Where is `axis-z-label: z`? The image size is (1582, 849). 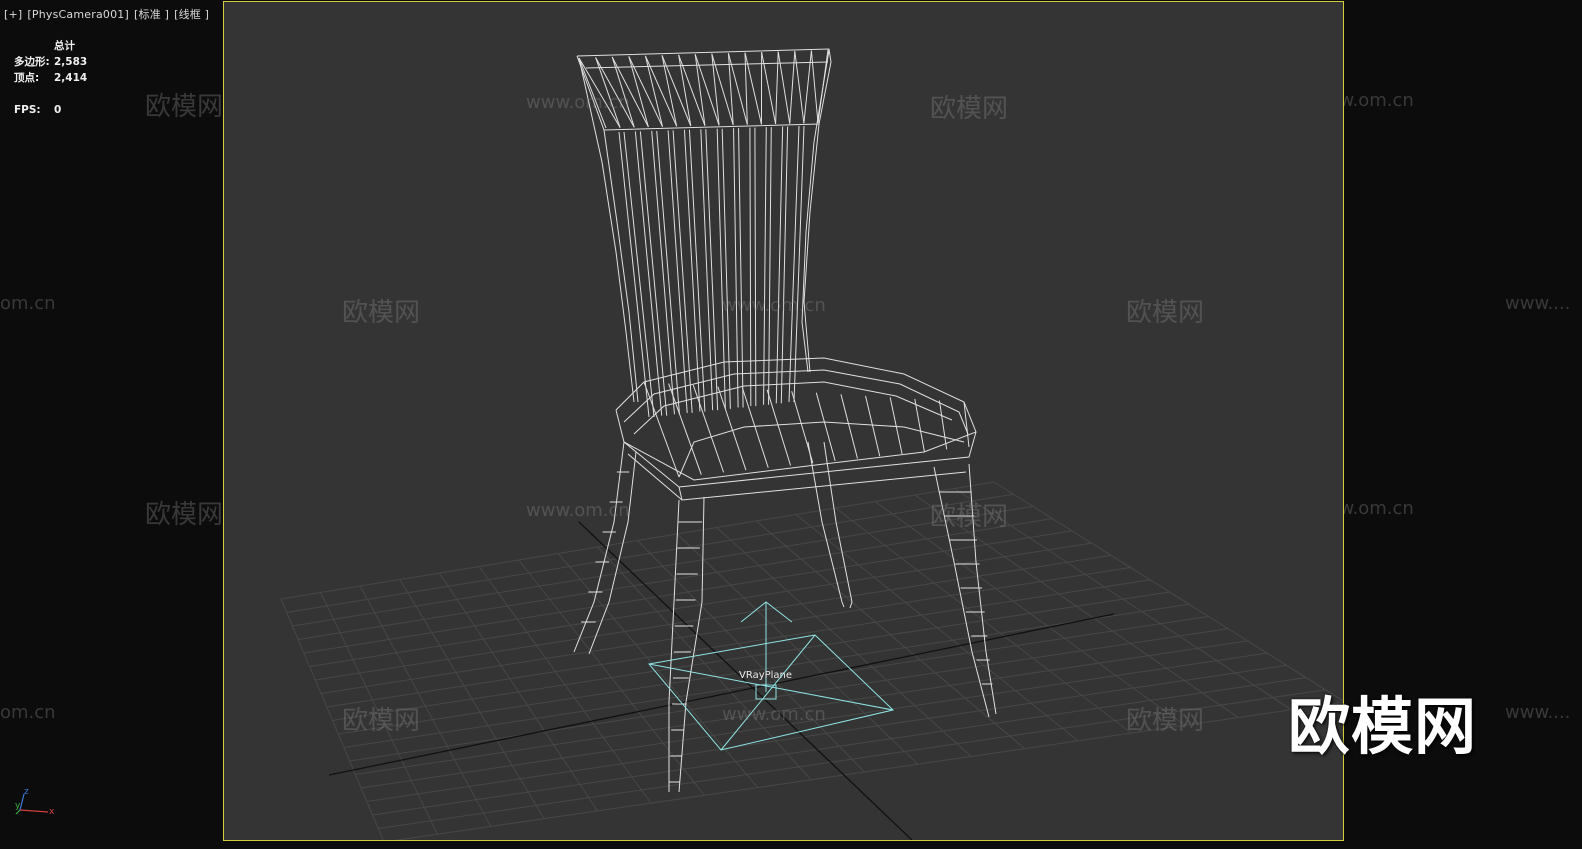 axis-z-label: z is located at coordinates (26, 792).